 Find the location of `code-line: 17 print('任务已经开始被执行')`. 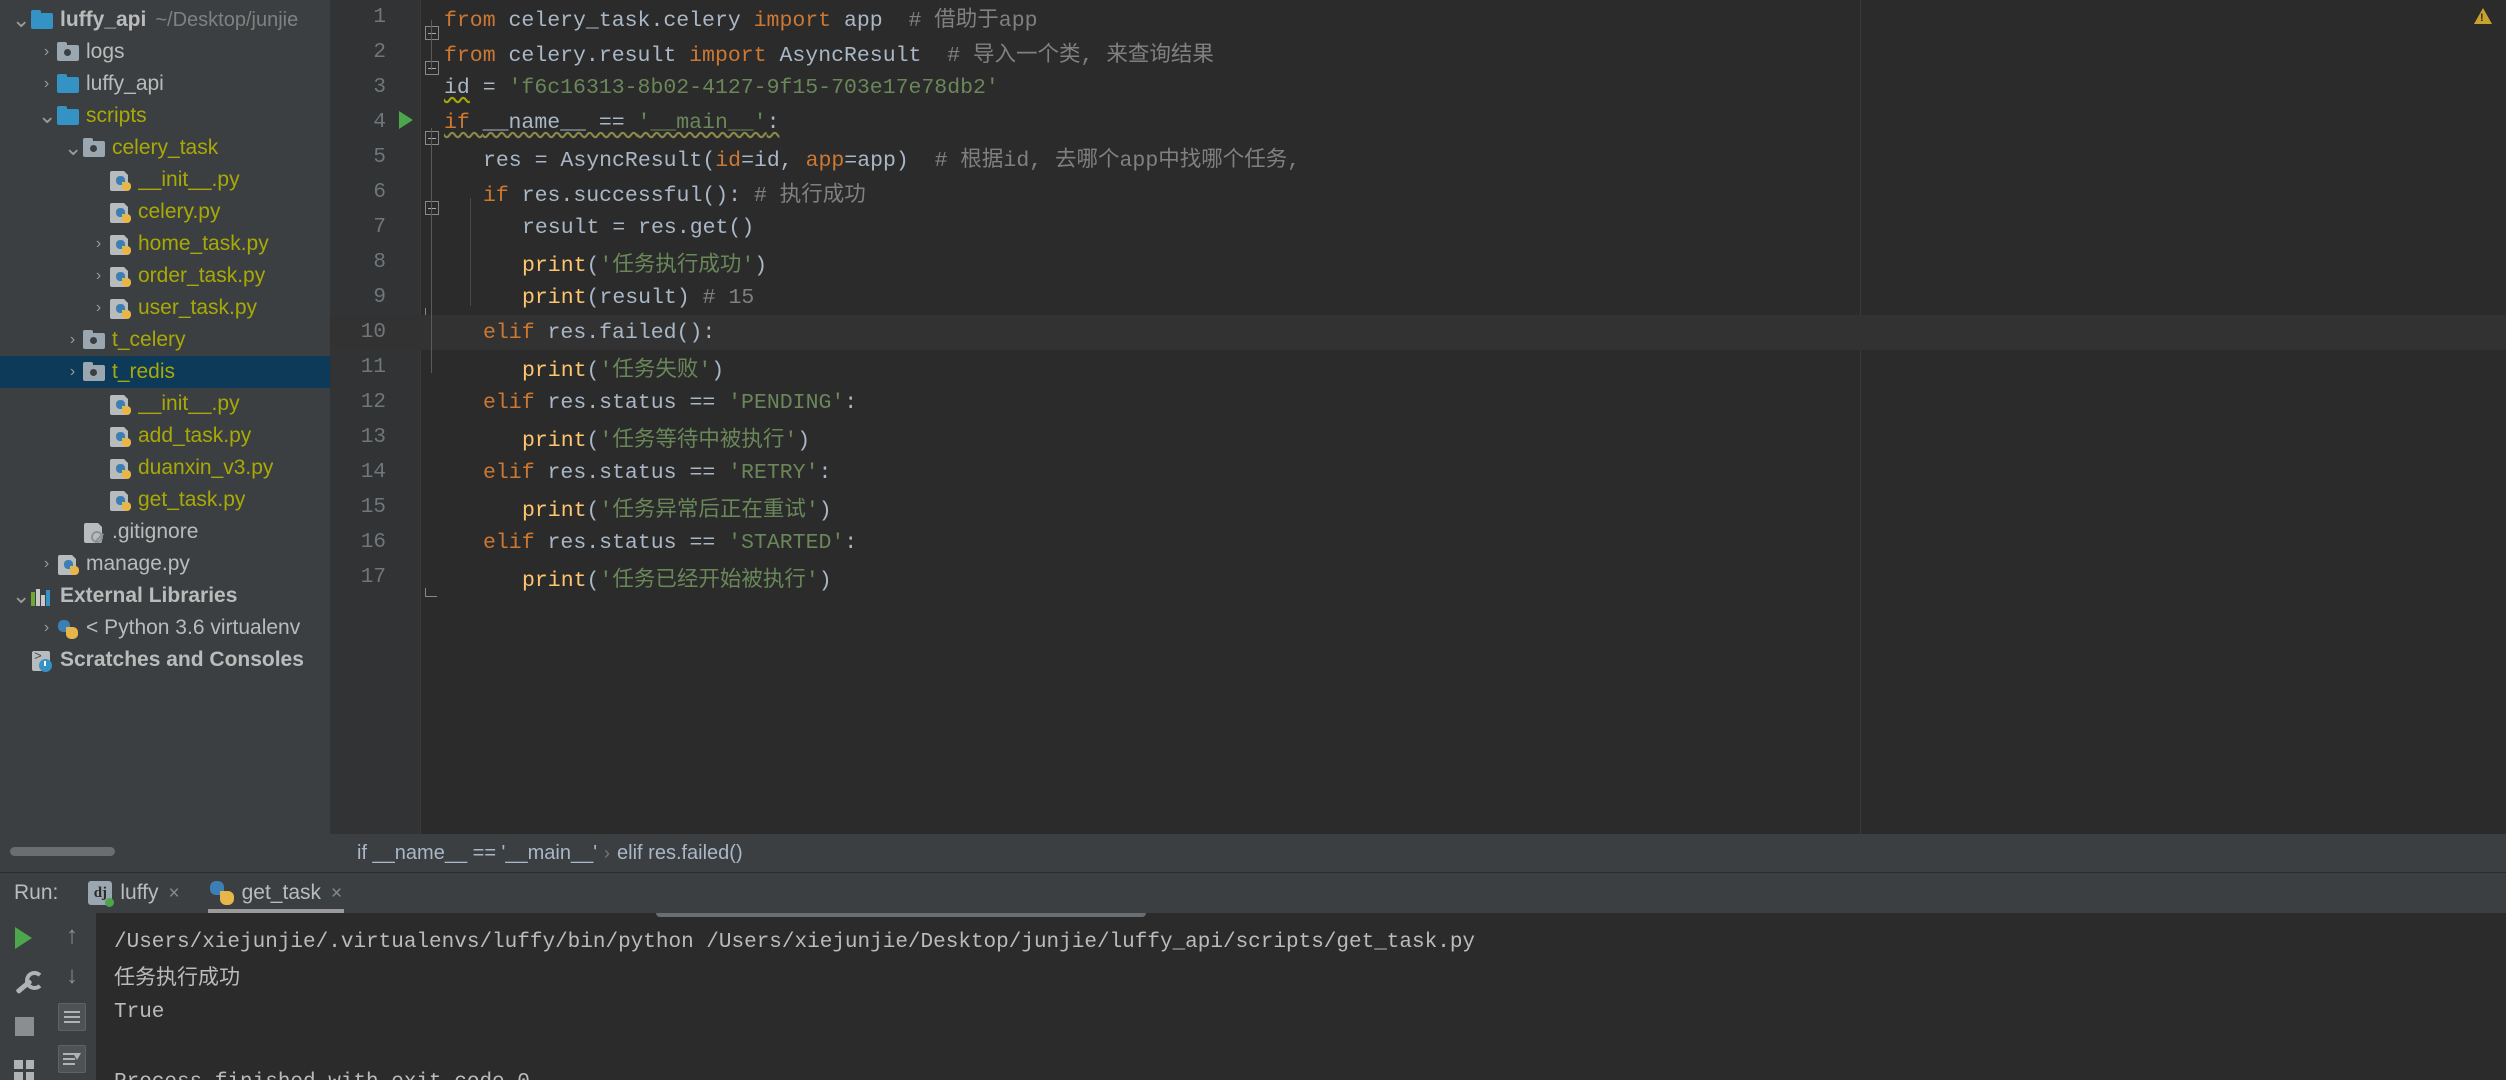

code-line: 17 print('任务已经开始被执行') is located at coordinates (1418, 578).